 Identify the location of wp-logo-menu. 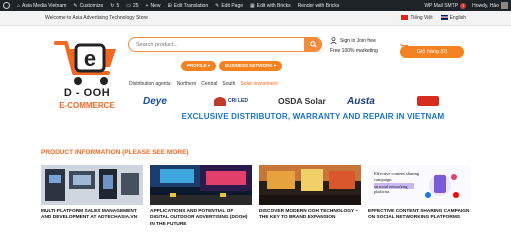
(6, 5).